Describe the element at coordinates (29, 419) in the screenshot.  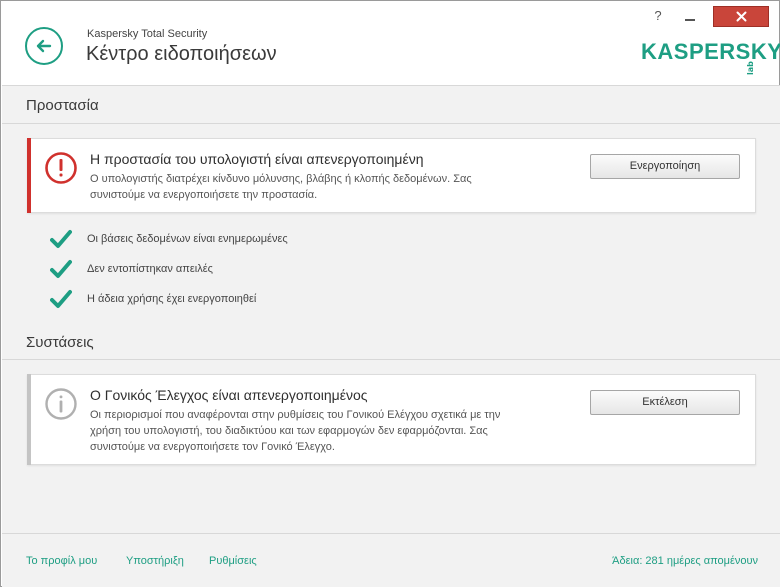
I see `card-accent-bar` at that location.